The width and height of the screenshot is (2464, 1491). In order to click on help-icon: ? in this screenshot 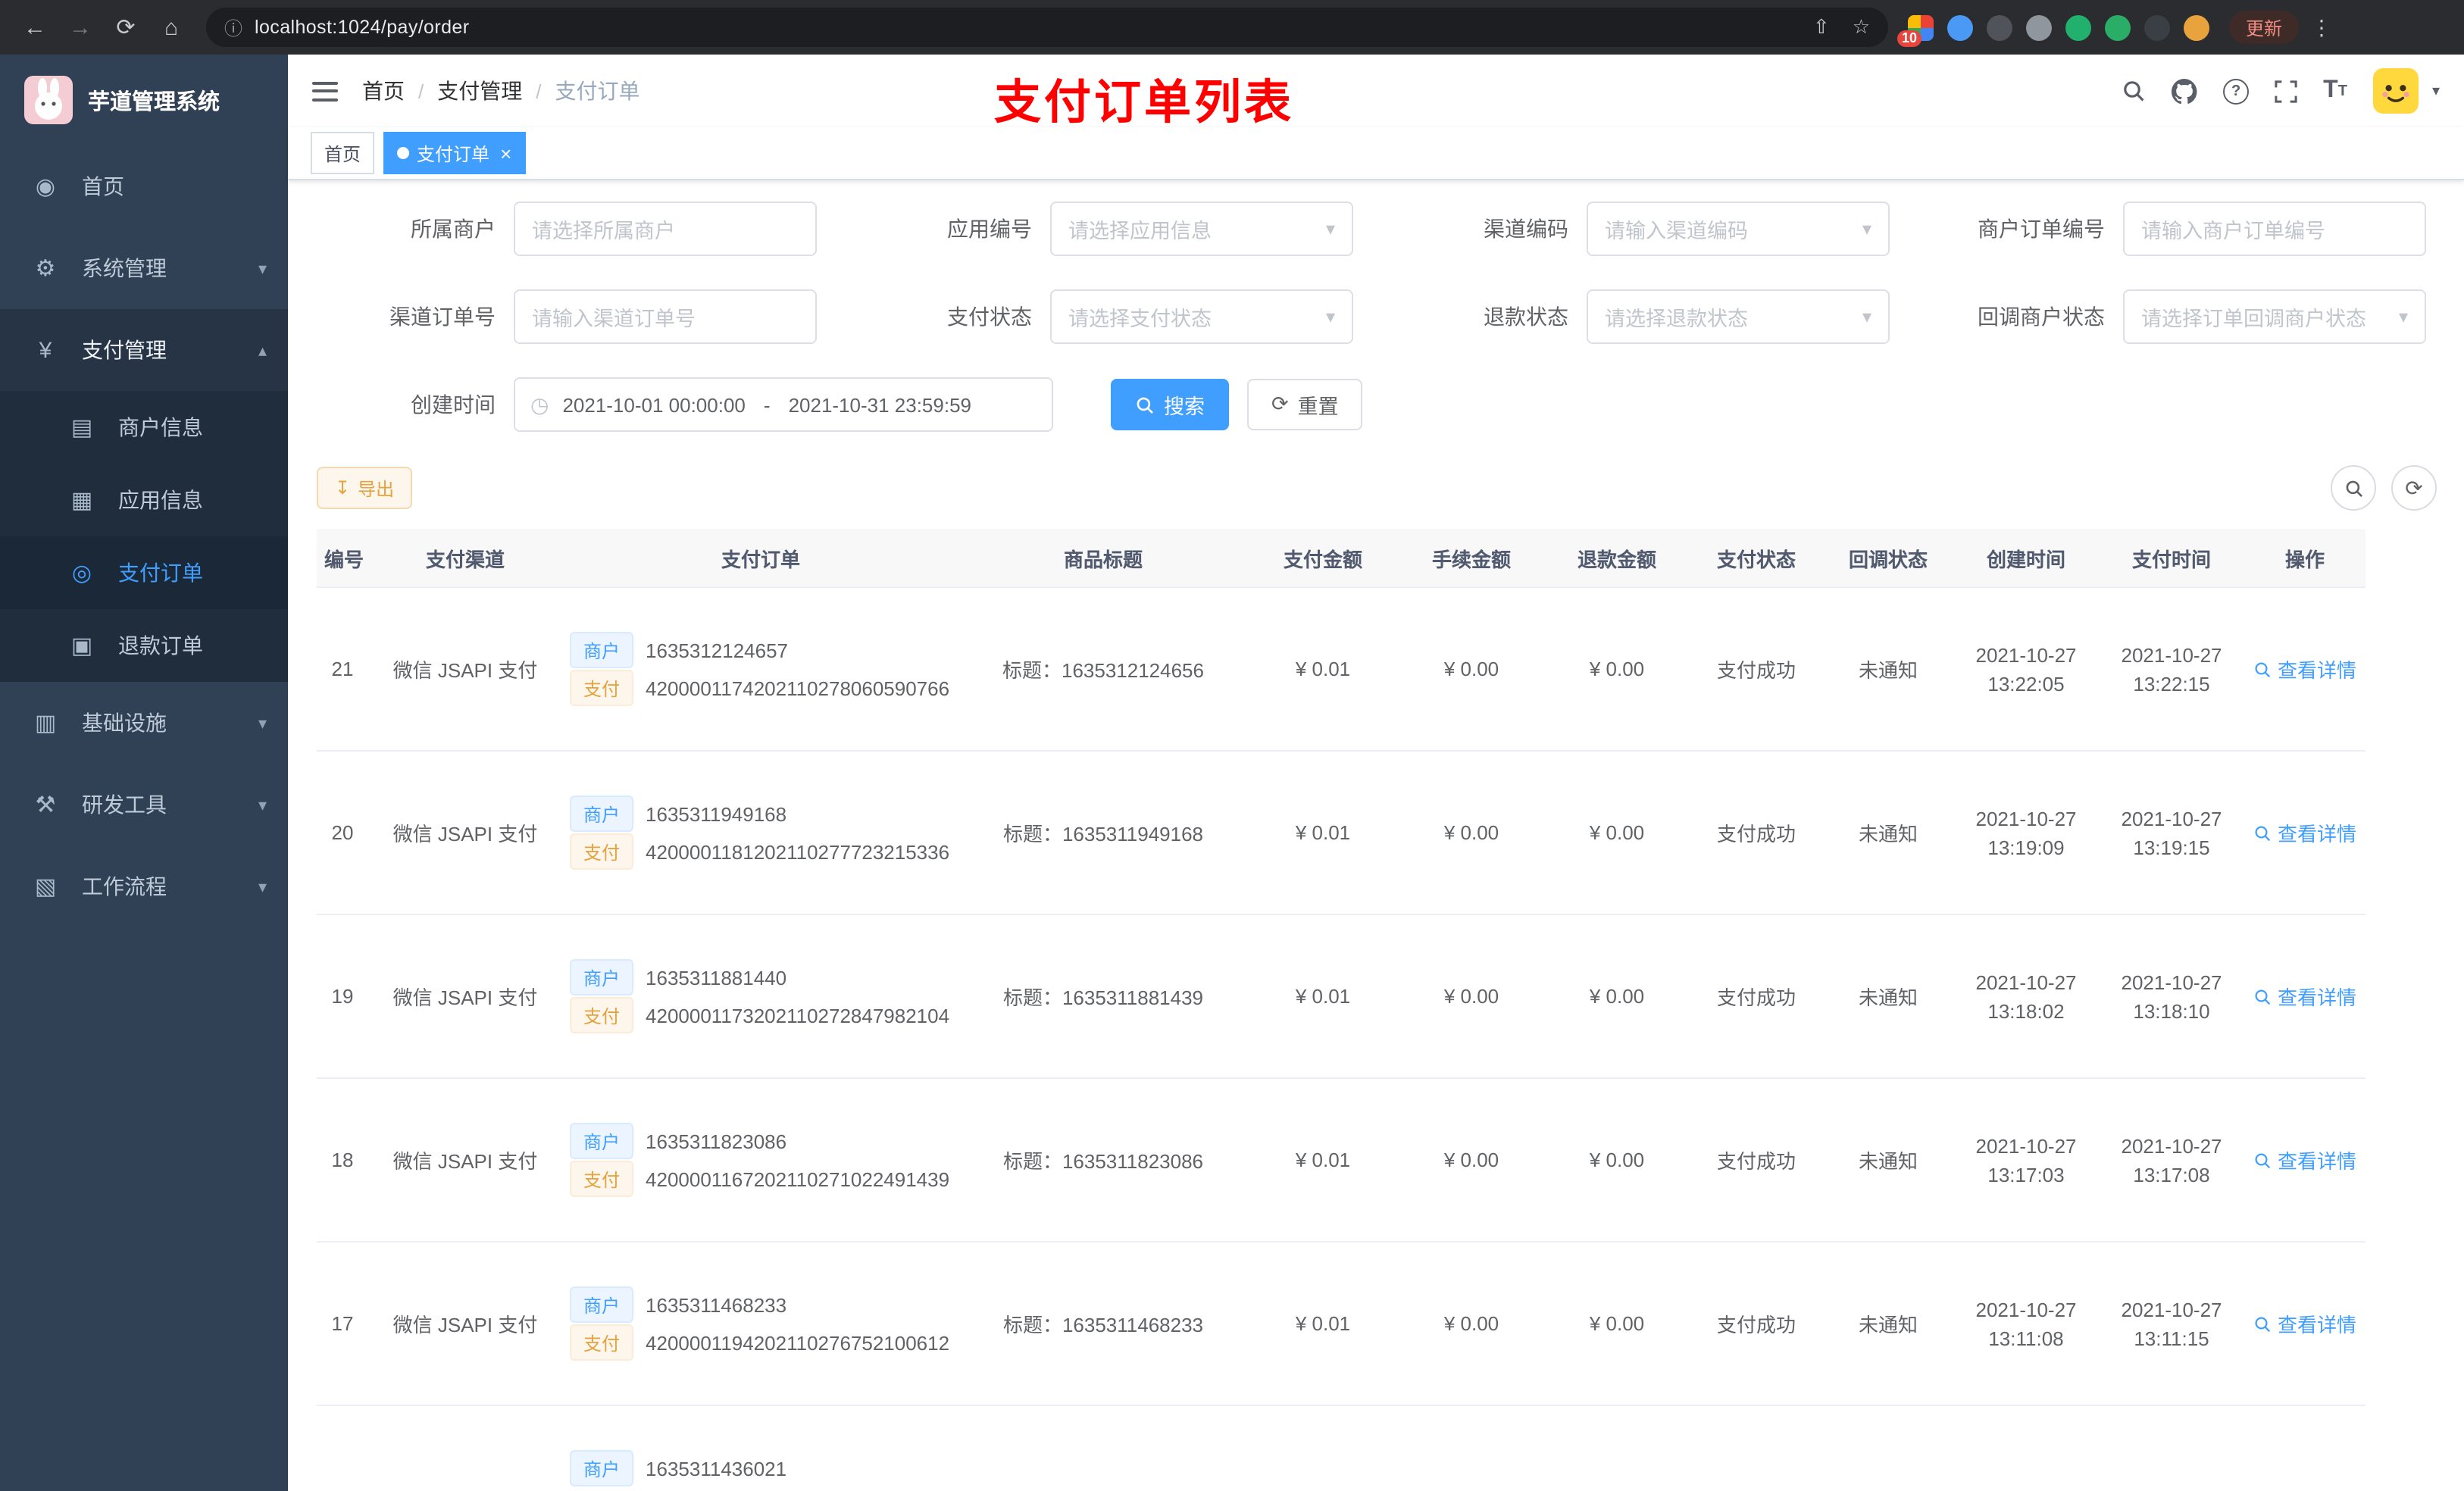, I will do `click(2236, 91)`.